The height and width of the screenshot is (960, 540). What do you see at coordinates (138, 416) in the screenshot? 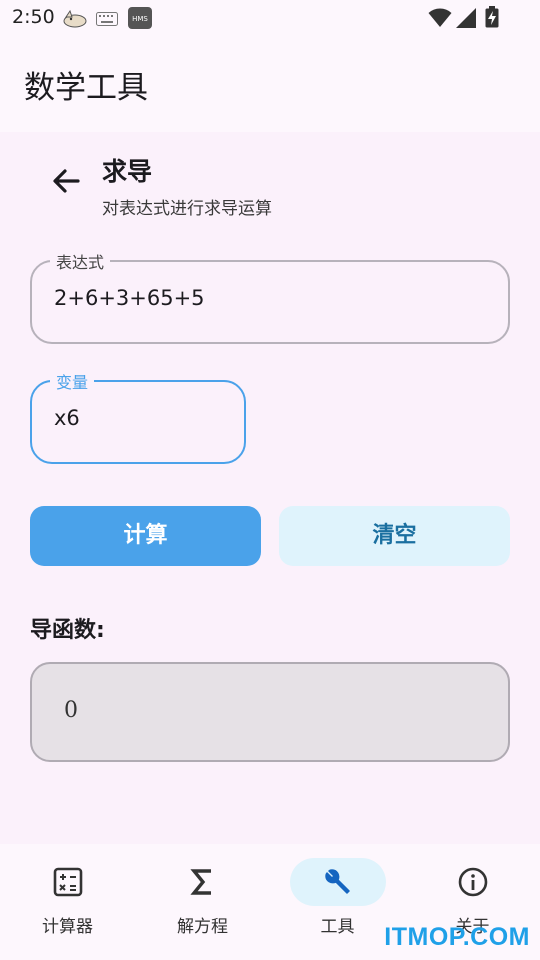
I see `variable-field: 变量 x6` at bounding box center [138, 416].